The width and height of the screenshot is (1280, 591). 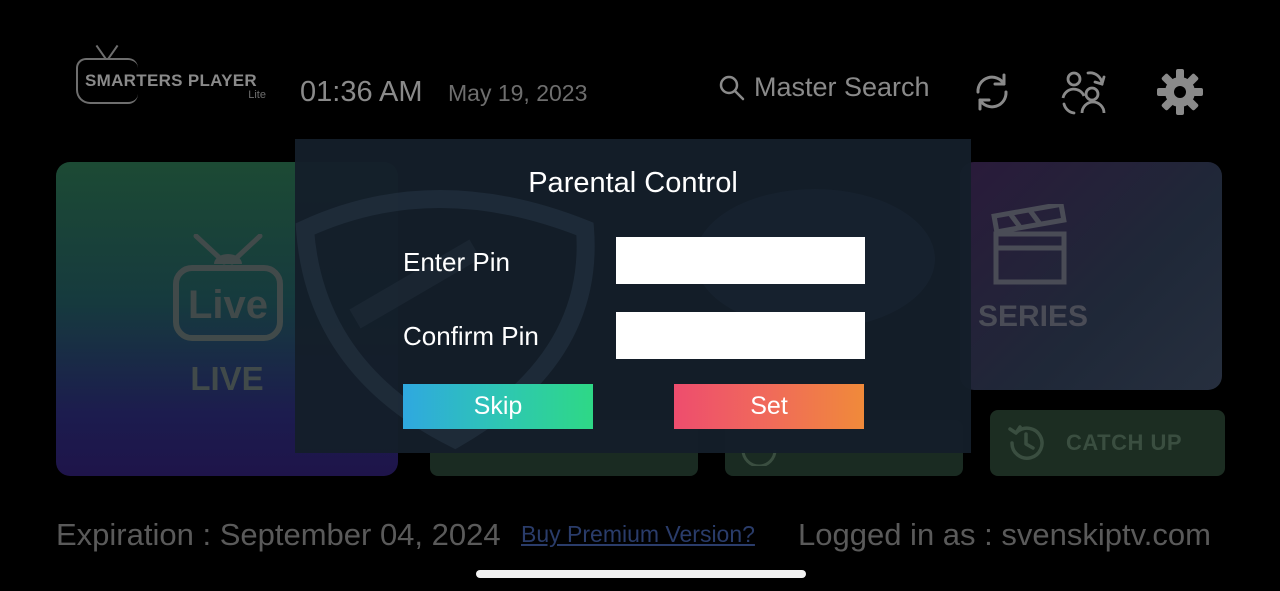 I want to click on refresh-icon, so click(x=992, y=92).